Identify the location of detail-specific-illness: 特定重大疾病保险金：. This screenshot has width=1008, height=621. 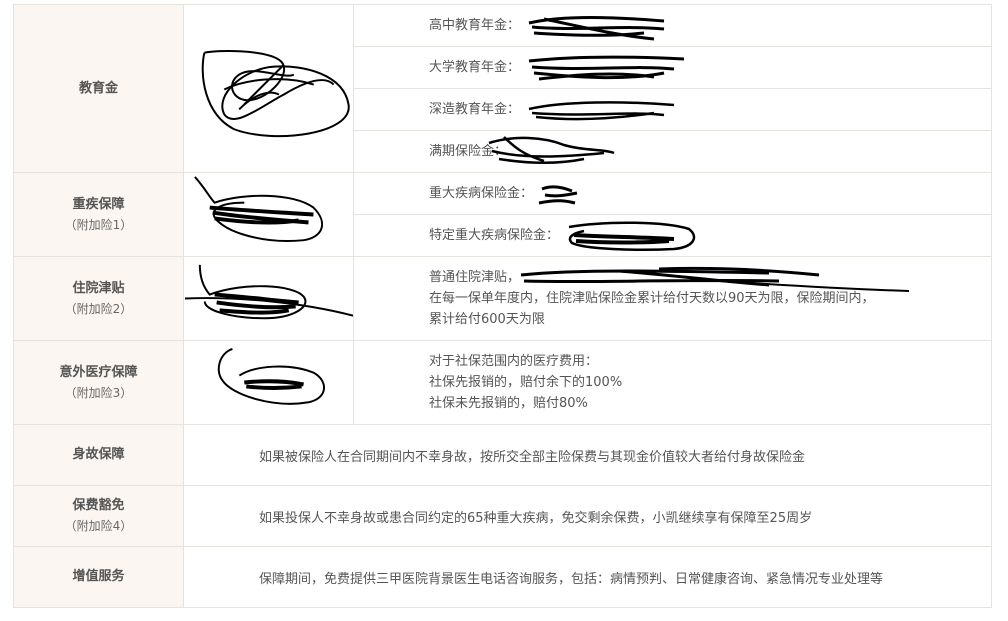
(672, 235).